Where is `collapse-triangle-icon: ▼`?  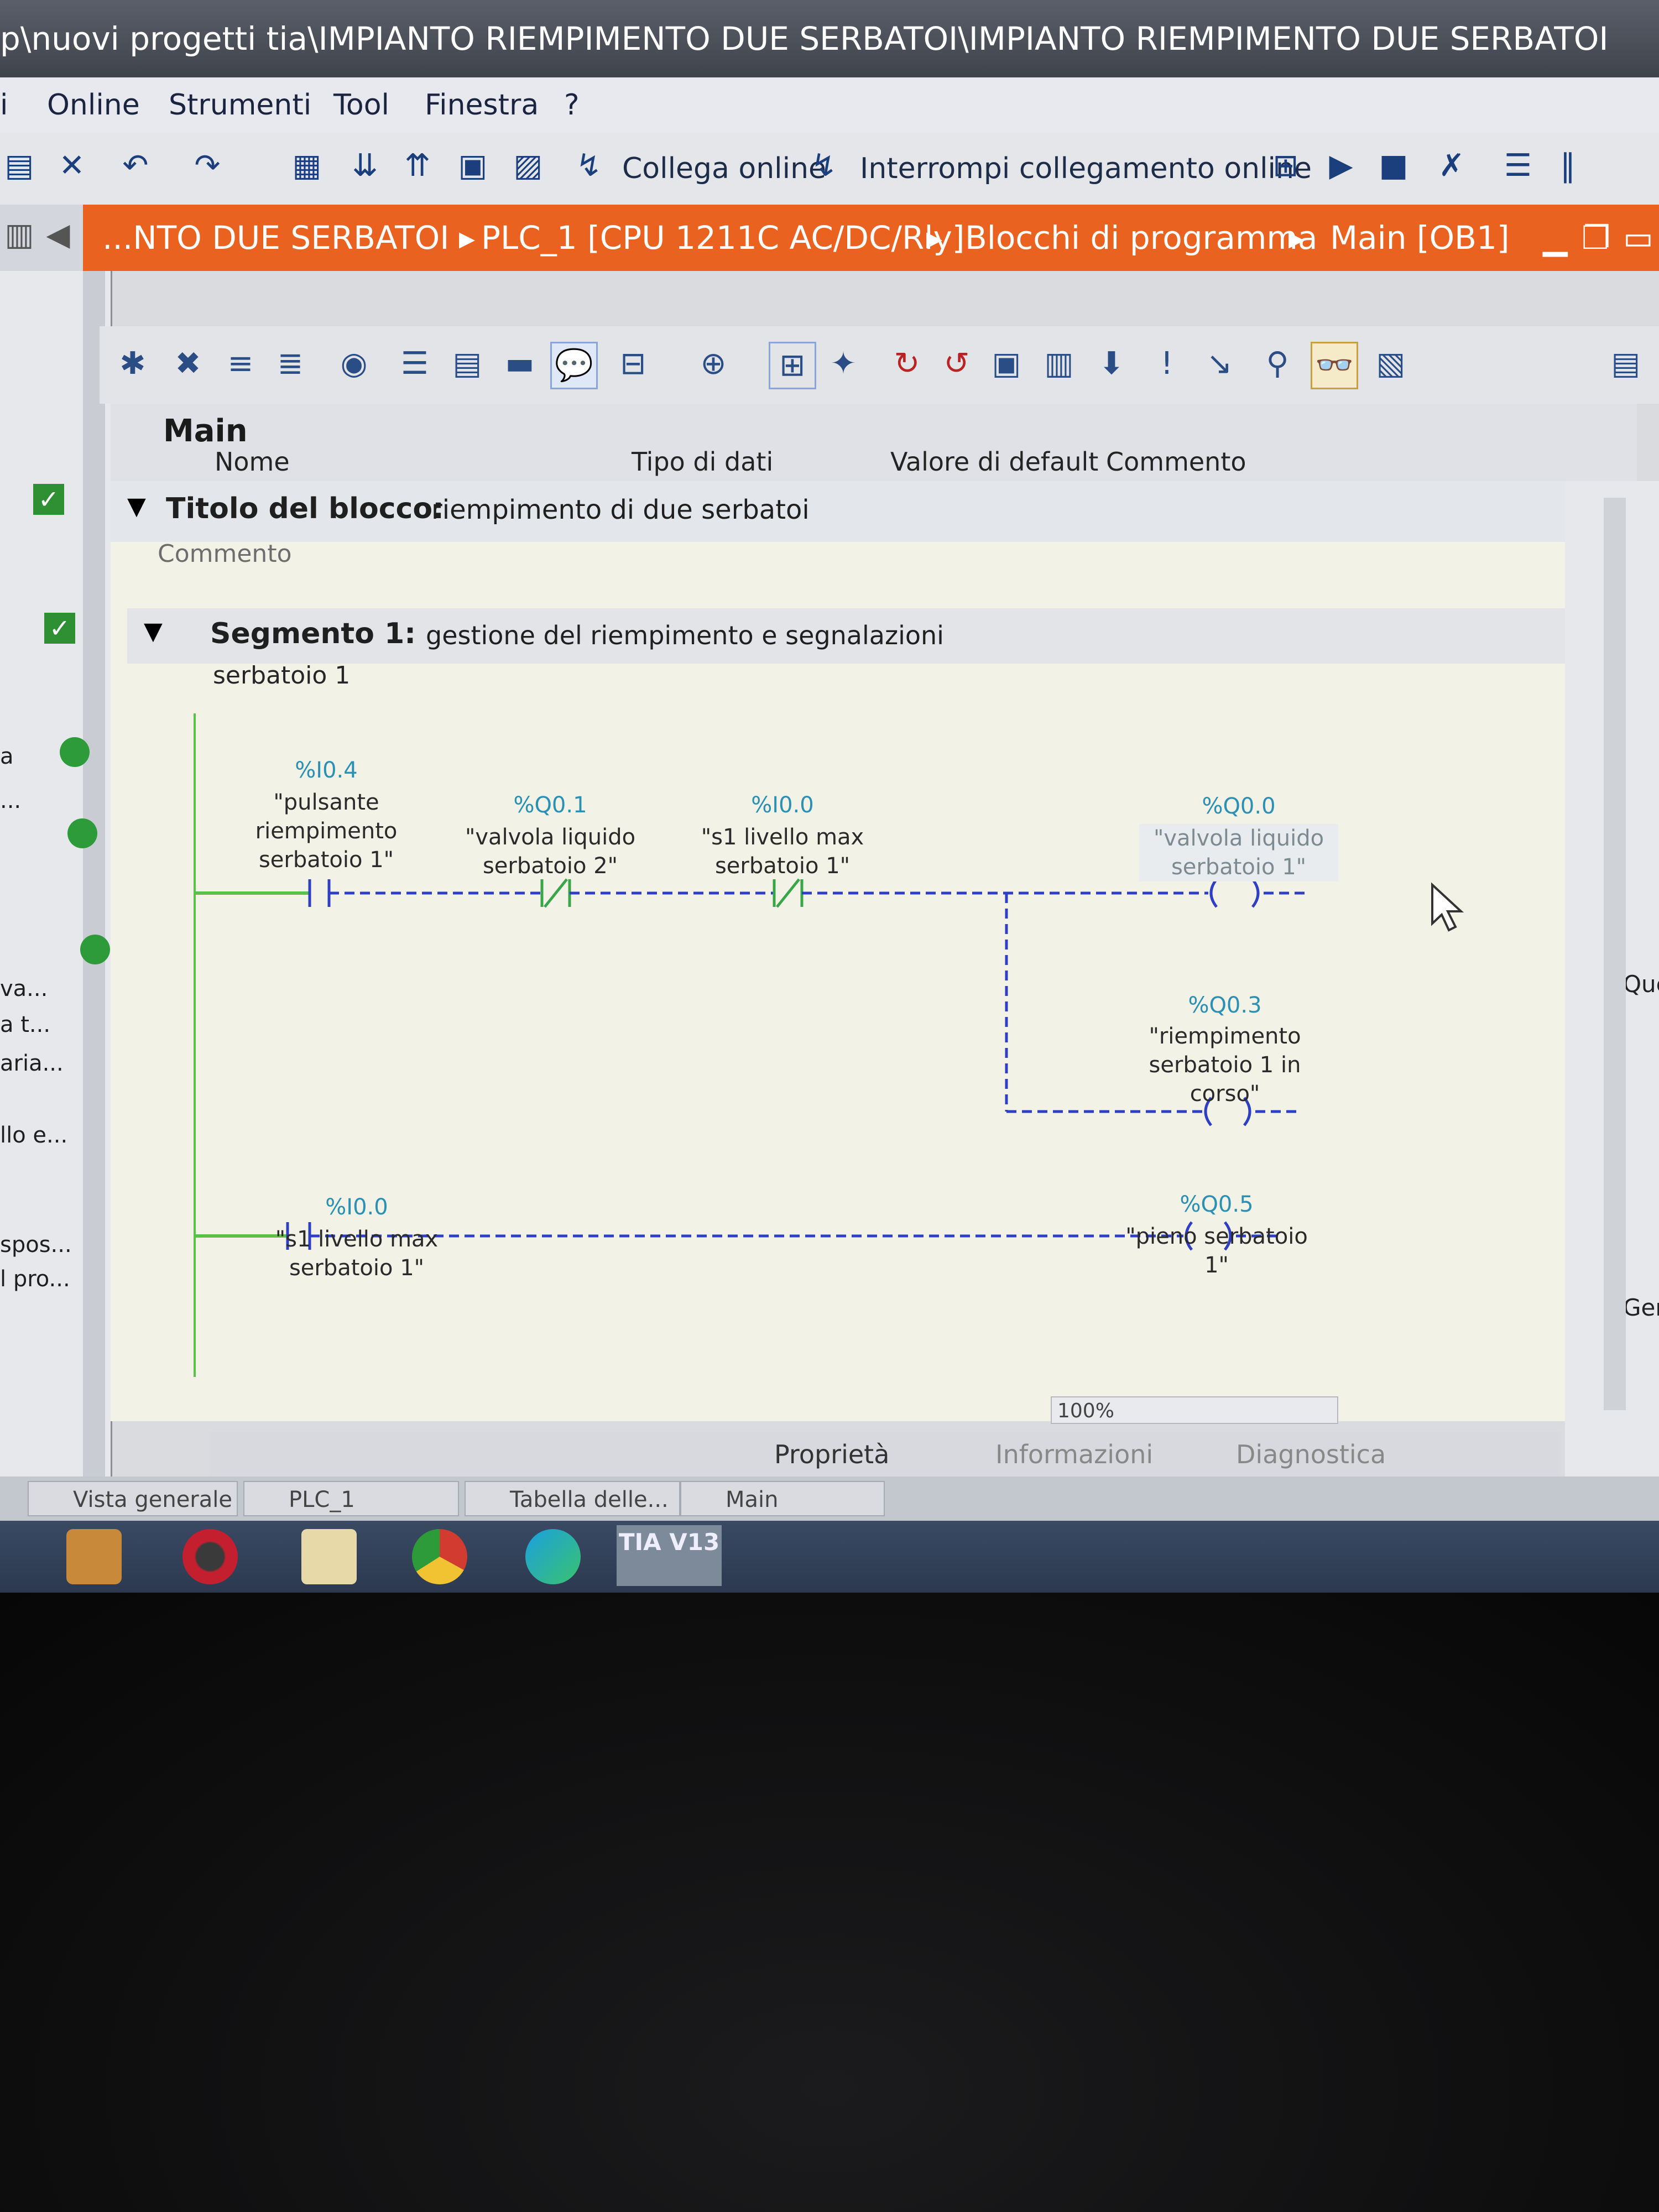 collapse-triangle-icon: ▼ is located at coordinates (154, 631).